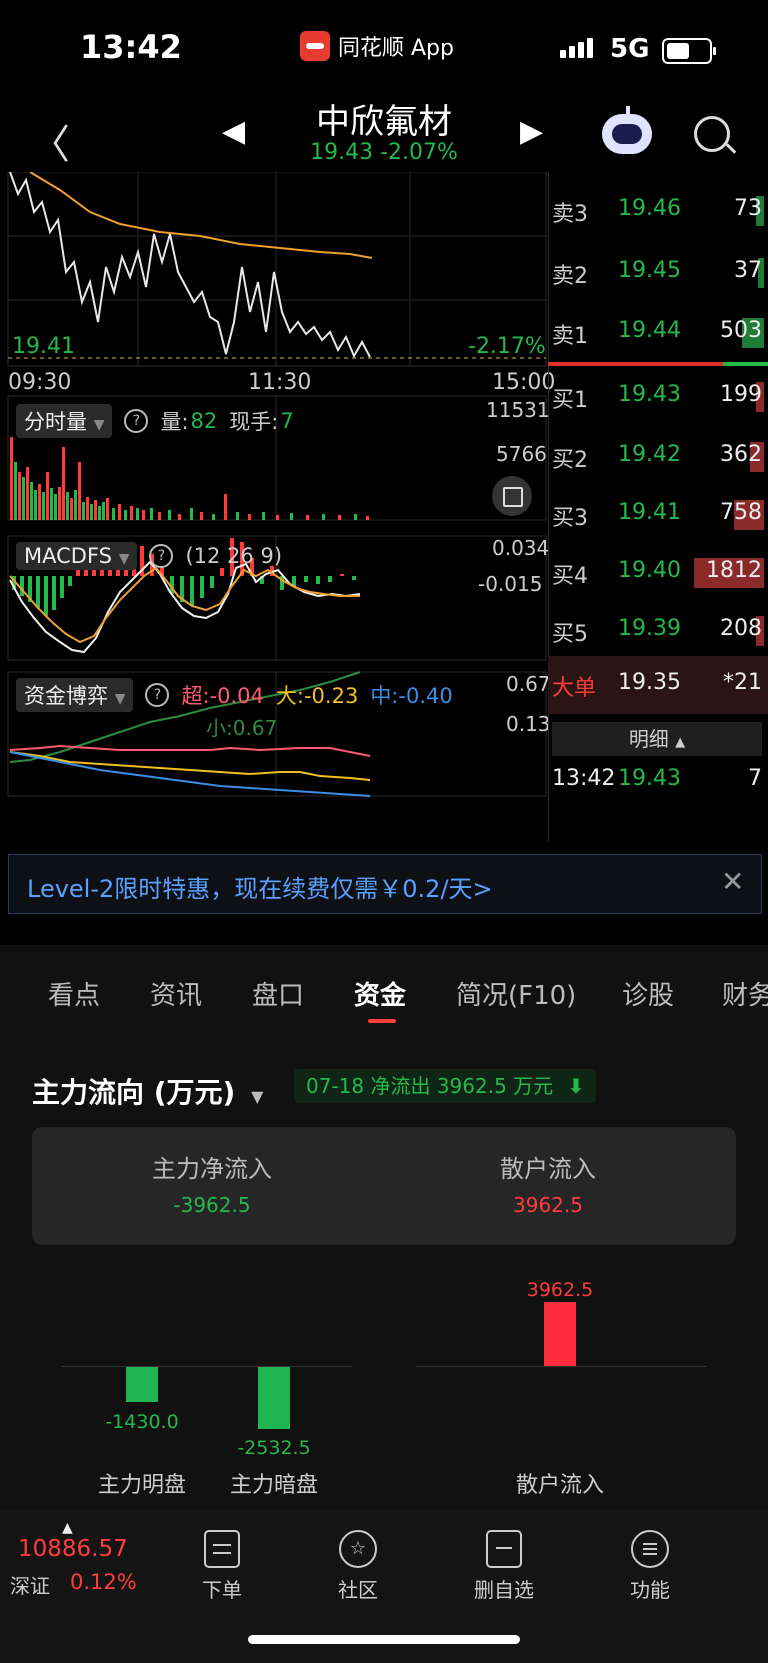  What do you see at coordinates (650, 1549) in the screenshot?
I see `menu-icon` at bounding box center [650, 1549].